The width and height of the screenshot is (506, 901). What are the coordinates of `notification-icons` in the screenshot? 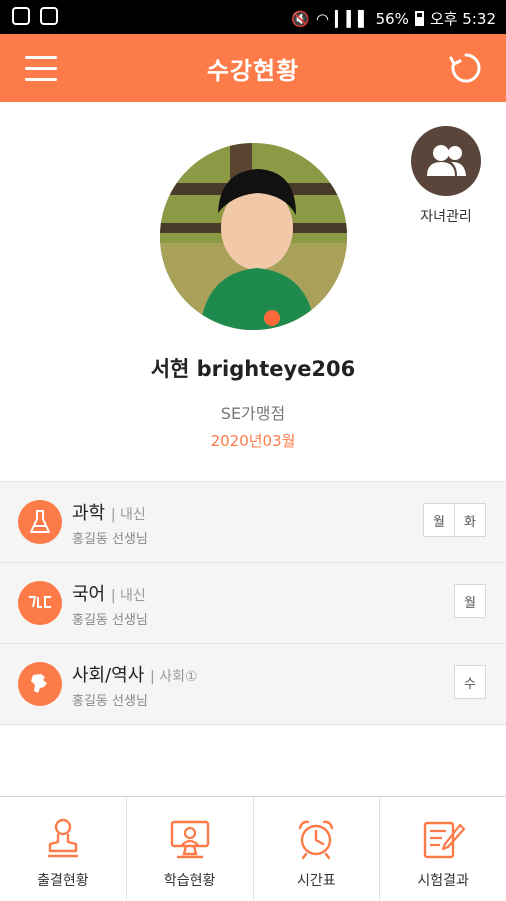 It's located at (35, 16).